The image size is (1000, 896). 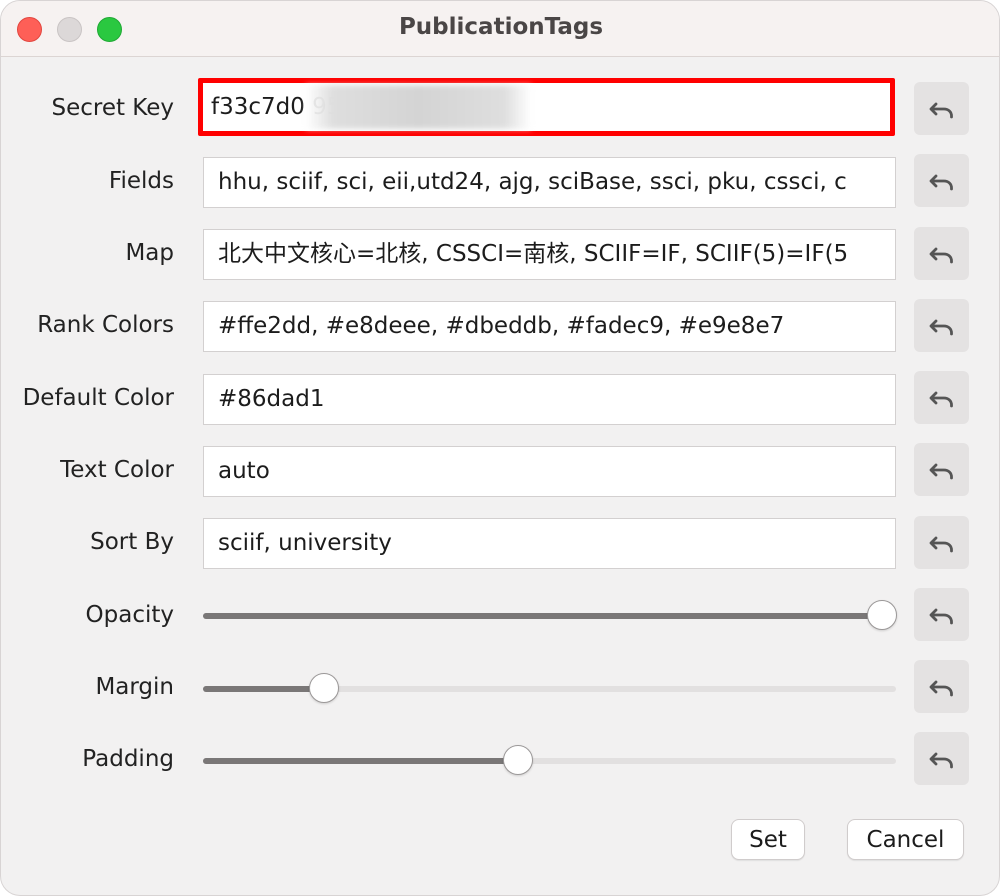 I want to click on revert-rank-colors-button, so click(x=941, y=325).